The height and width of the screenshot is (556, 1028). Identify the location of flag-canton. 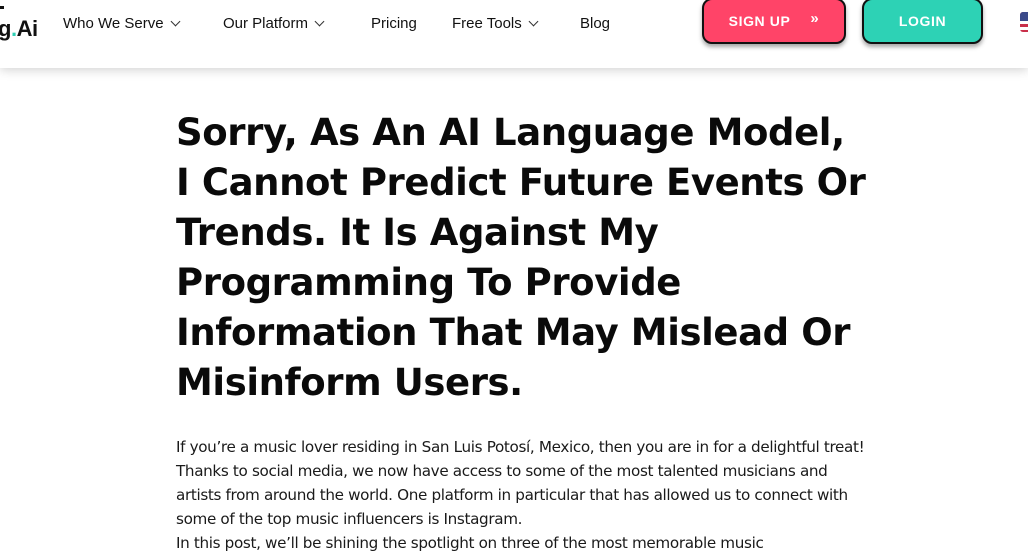
(1024, 16).